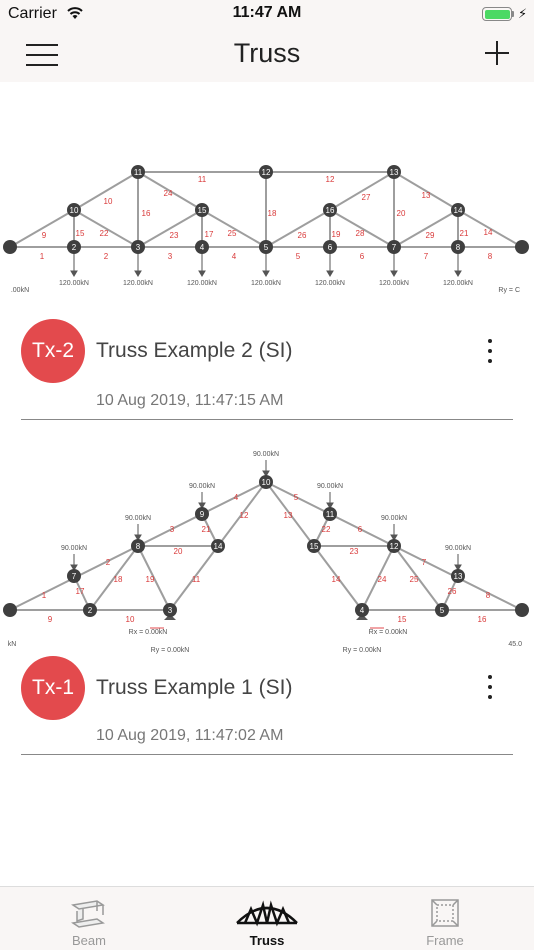 The height and width of the screenshot is (950, 534). Describe the element at coordinates (509, 290) in the screenshot. I see `reaction-label: Ry = C` at that location.